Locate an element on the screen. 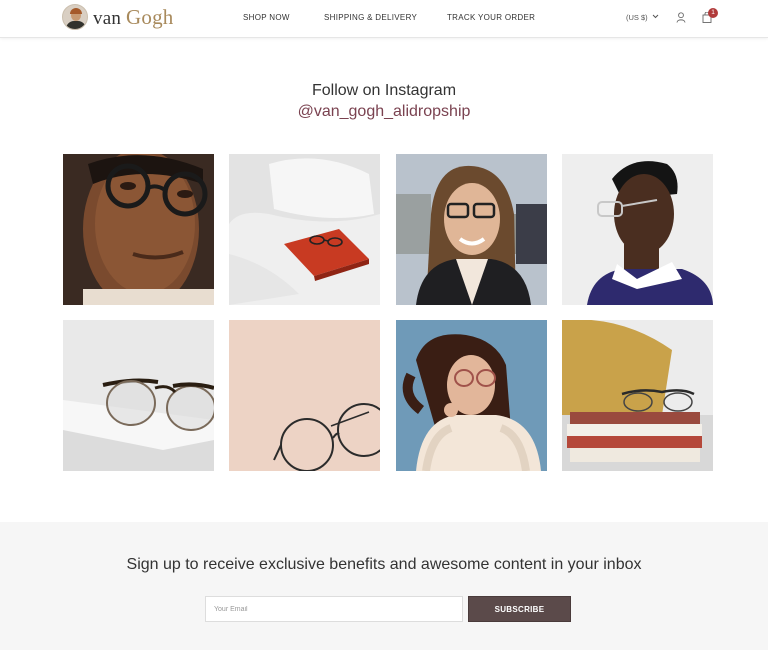 The height and width of the screenshot is (650, 768). cart-count-badge: 1 is located at coordinates (713, 13).